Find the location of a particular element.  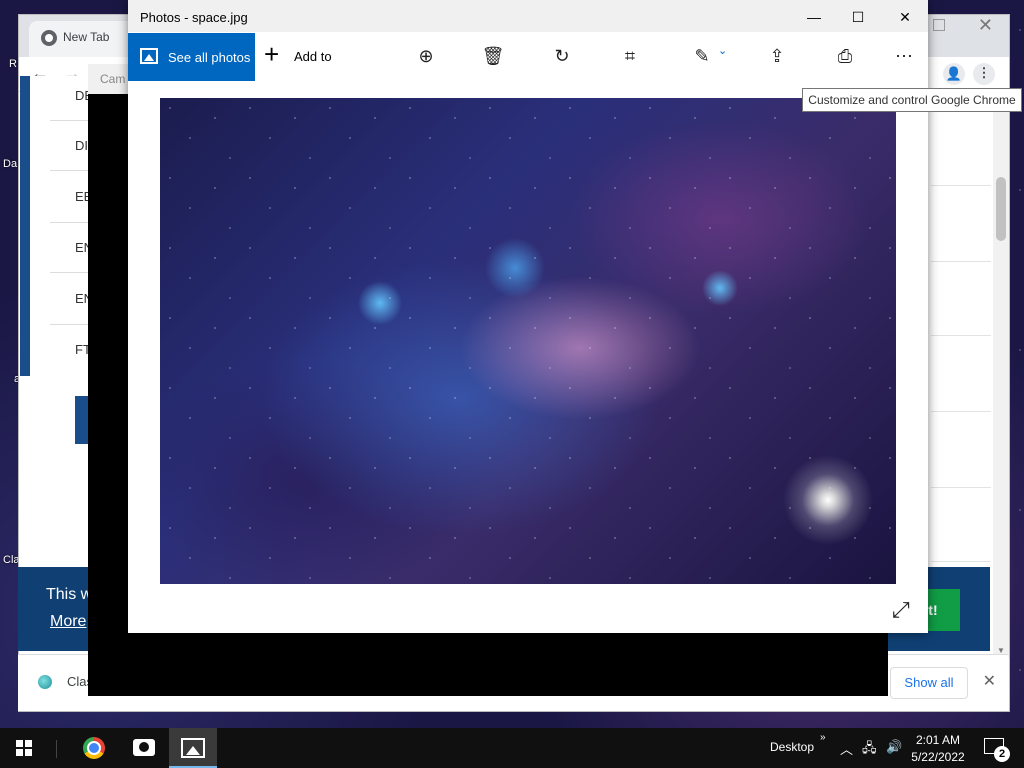

more-options-icon: ⋯ is located at coordinates (904, 56).